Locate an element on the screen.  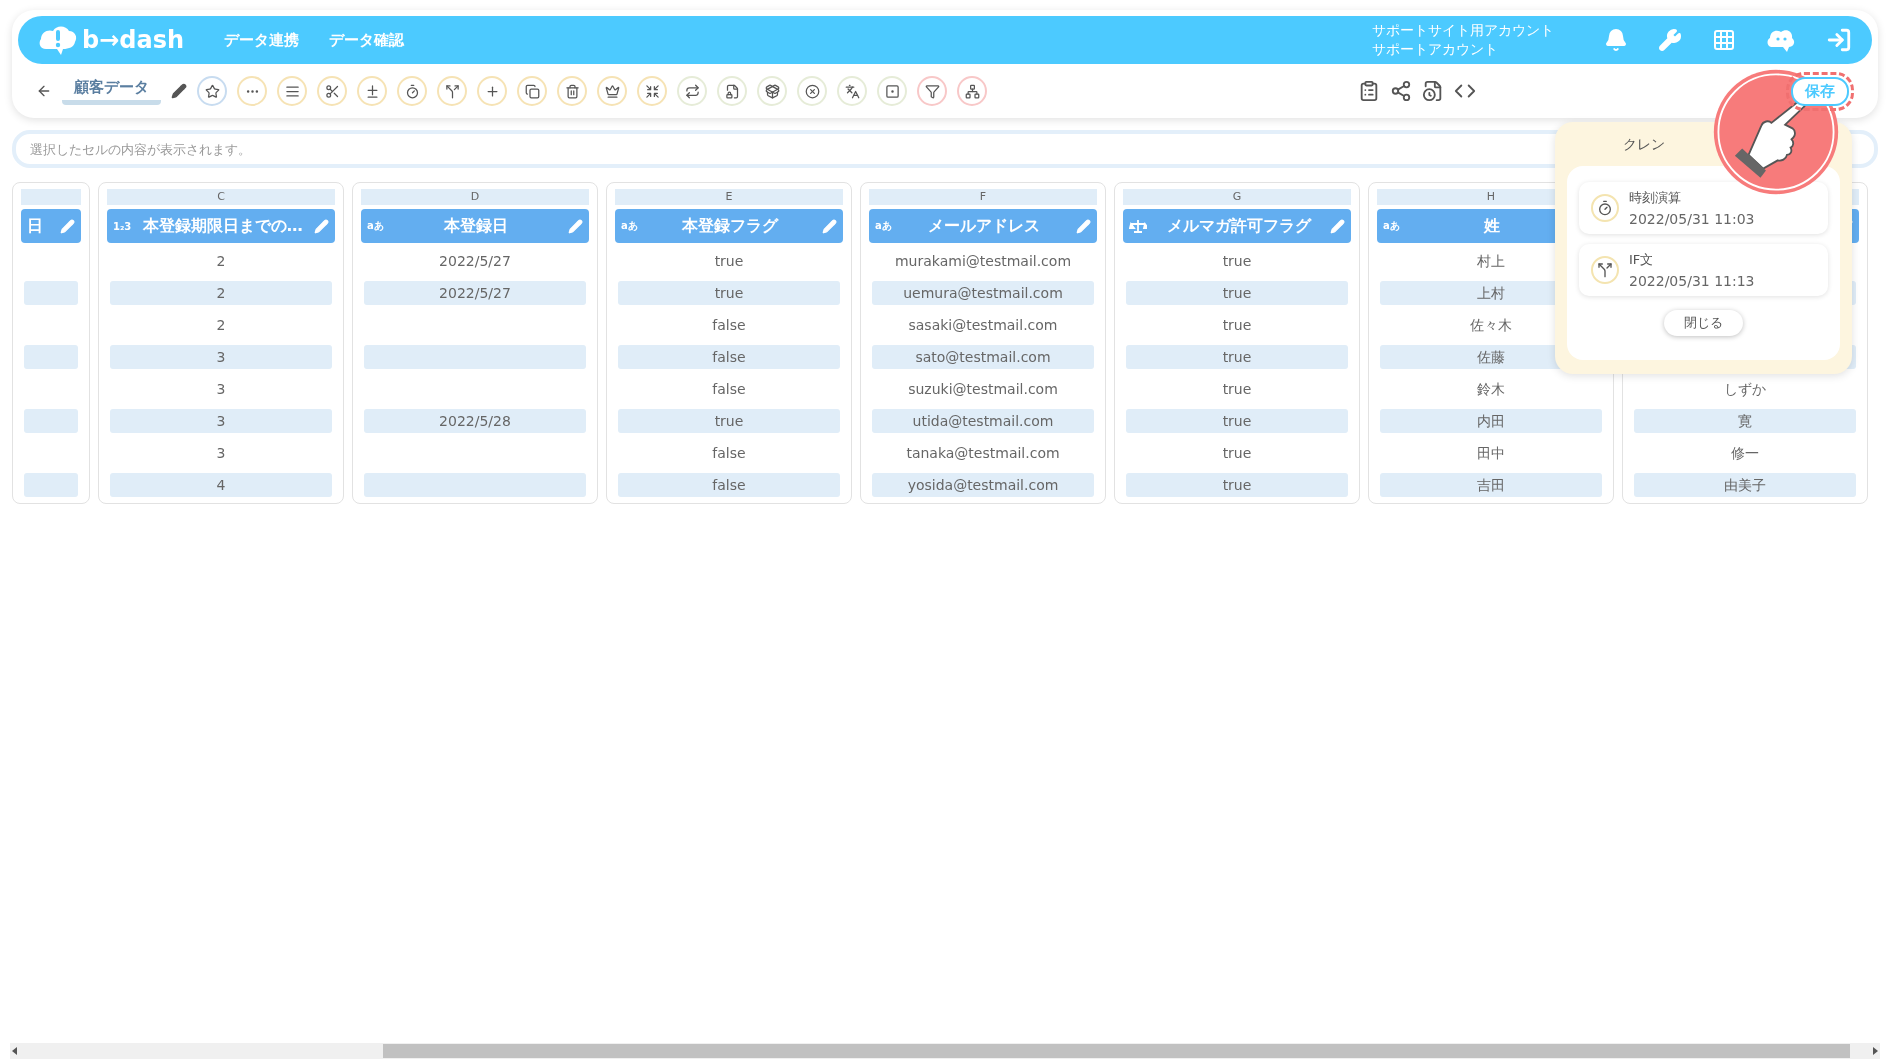
share-icon is located at coordinates (1401, 91).